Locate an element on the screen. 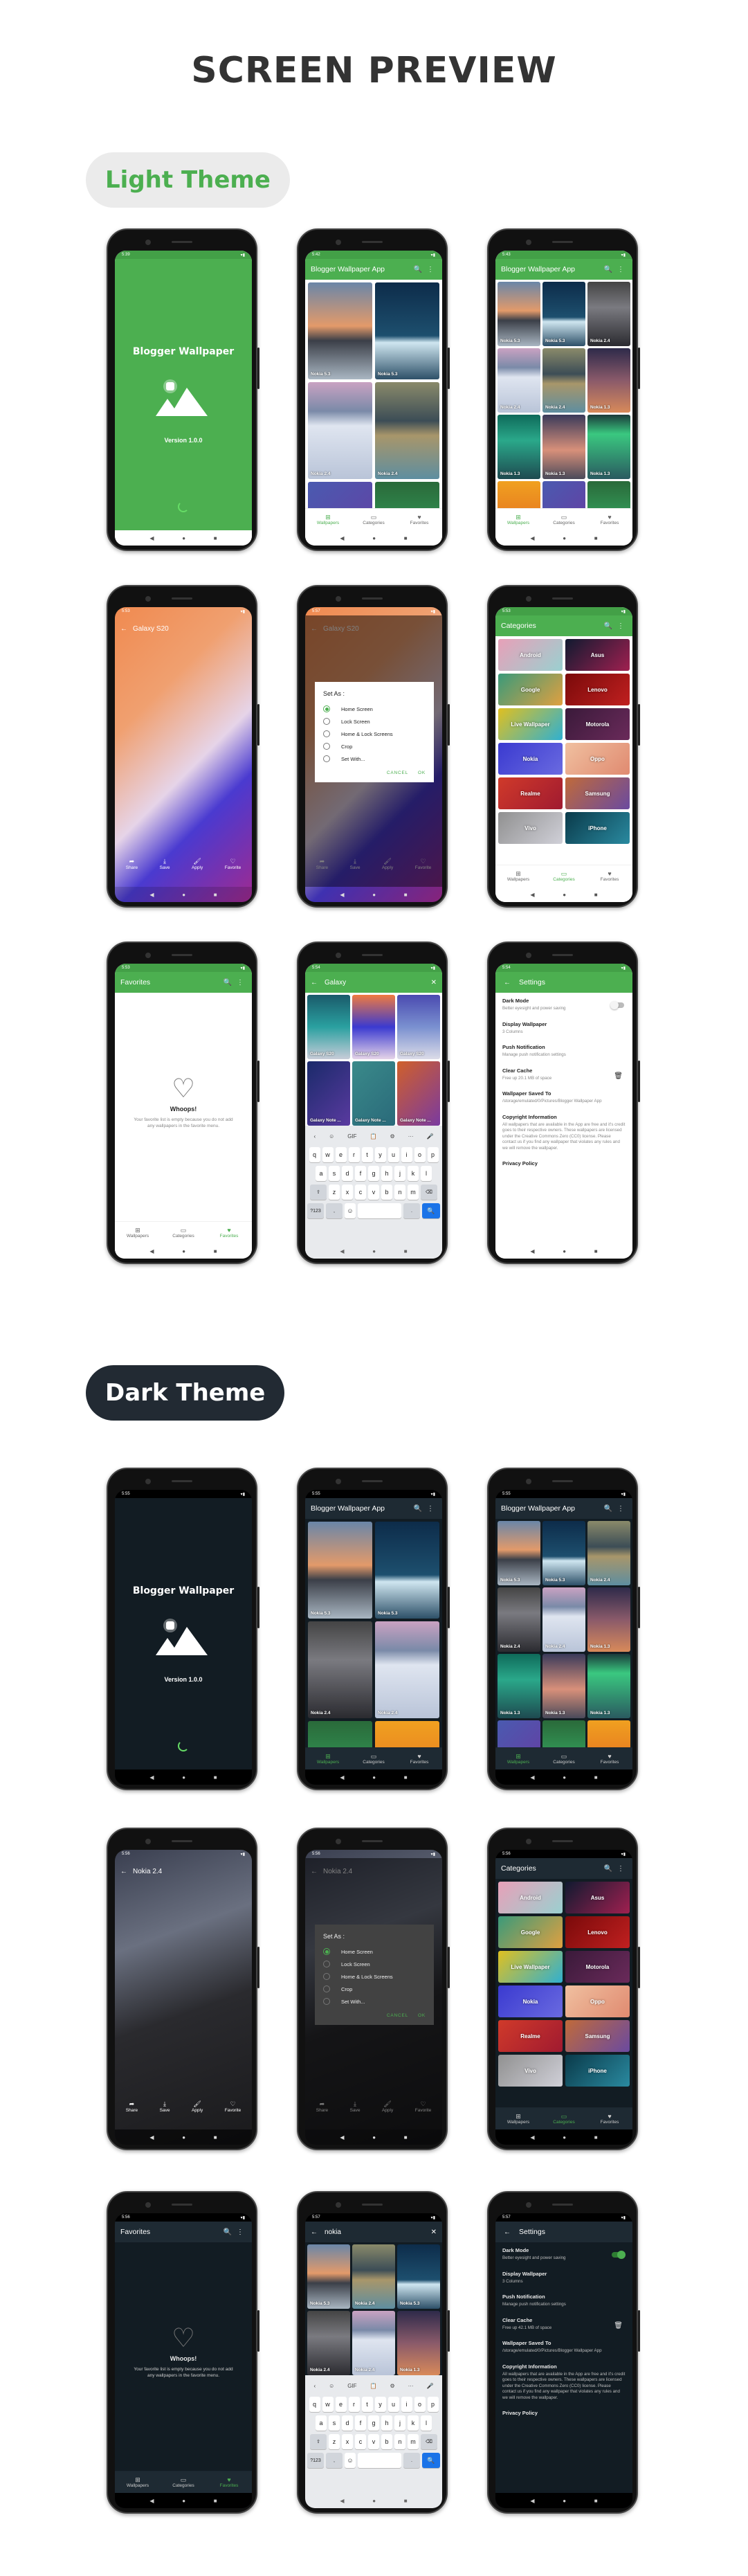  search-icon: 🔍 is located at coordinates (608, 1509).